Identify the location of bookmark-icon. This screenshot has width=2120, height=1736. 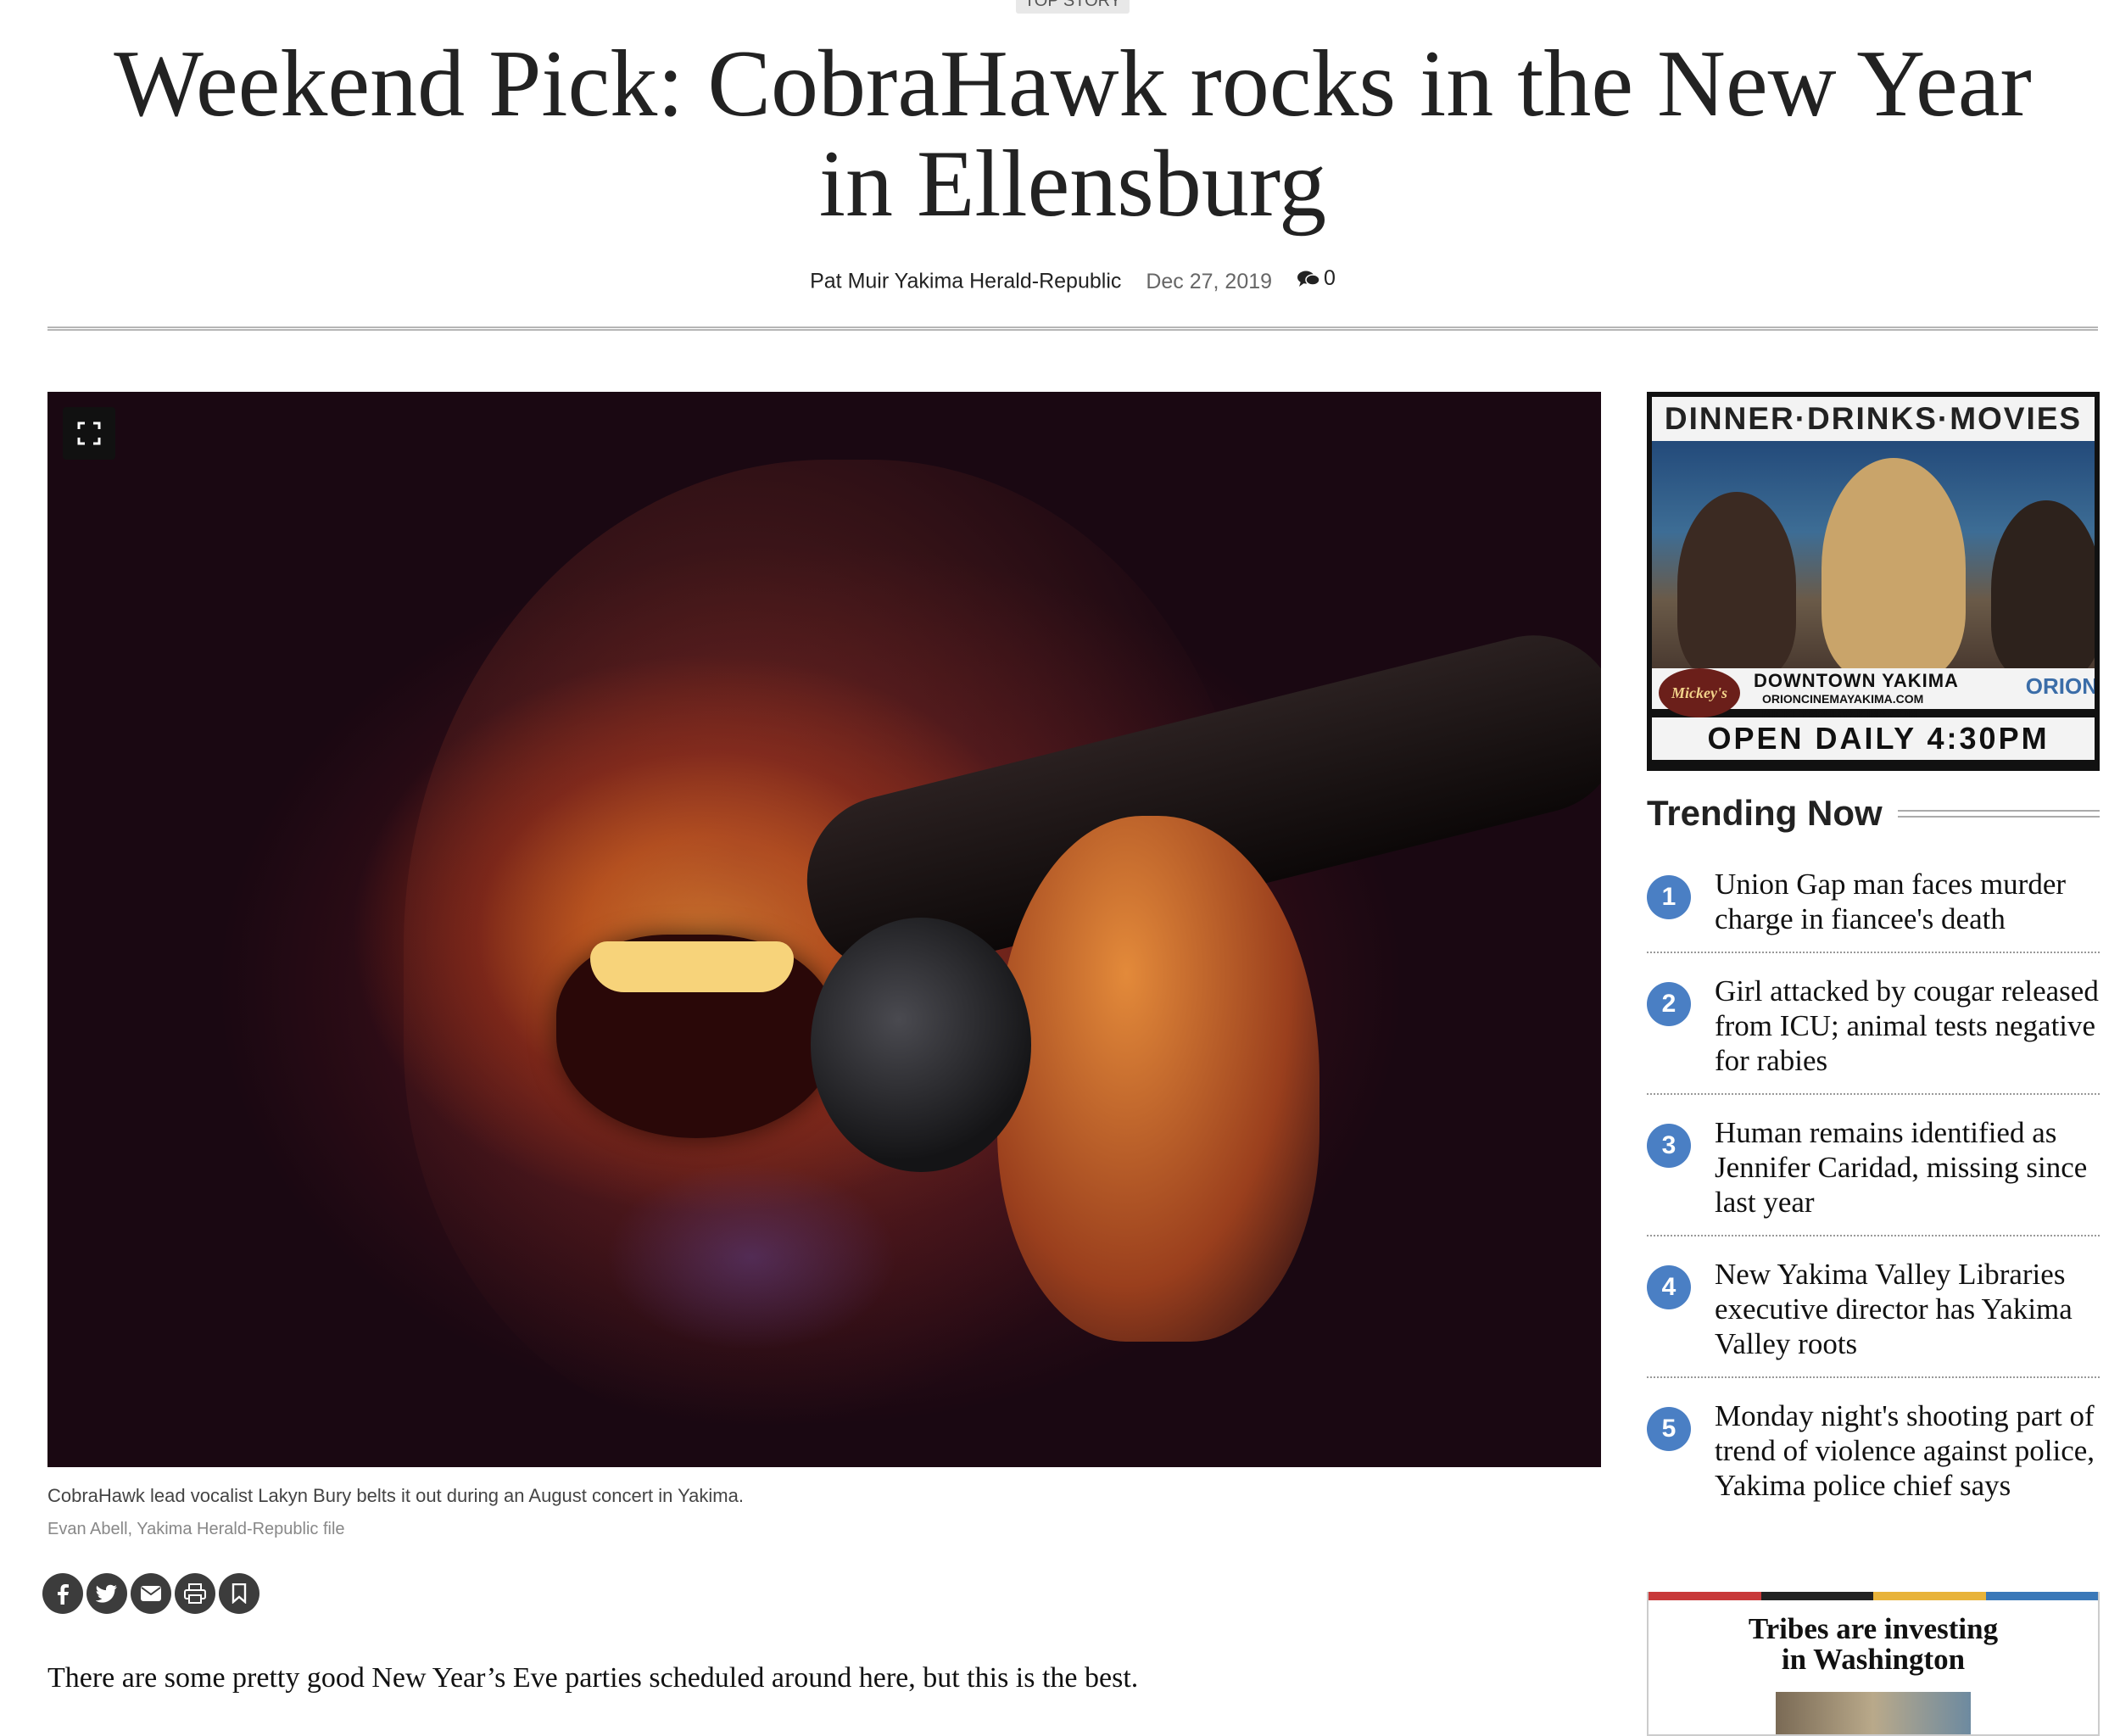
(239, 1593).